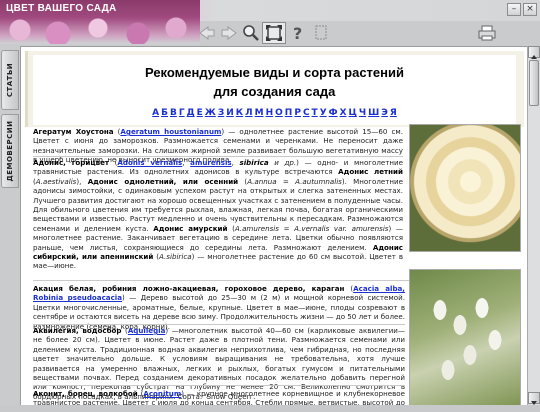 The width and height of the screenshot is (540, 412). Describe the element at coordinates (254, 162) in the screenshot. I see `entry-adonis-sibirica: sibirica` at that location.